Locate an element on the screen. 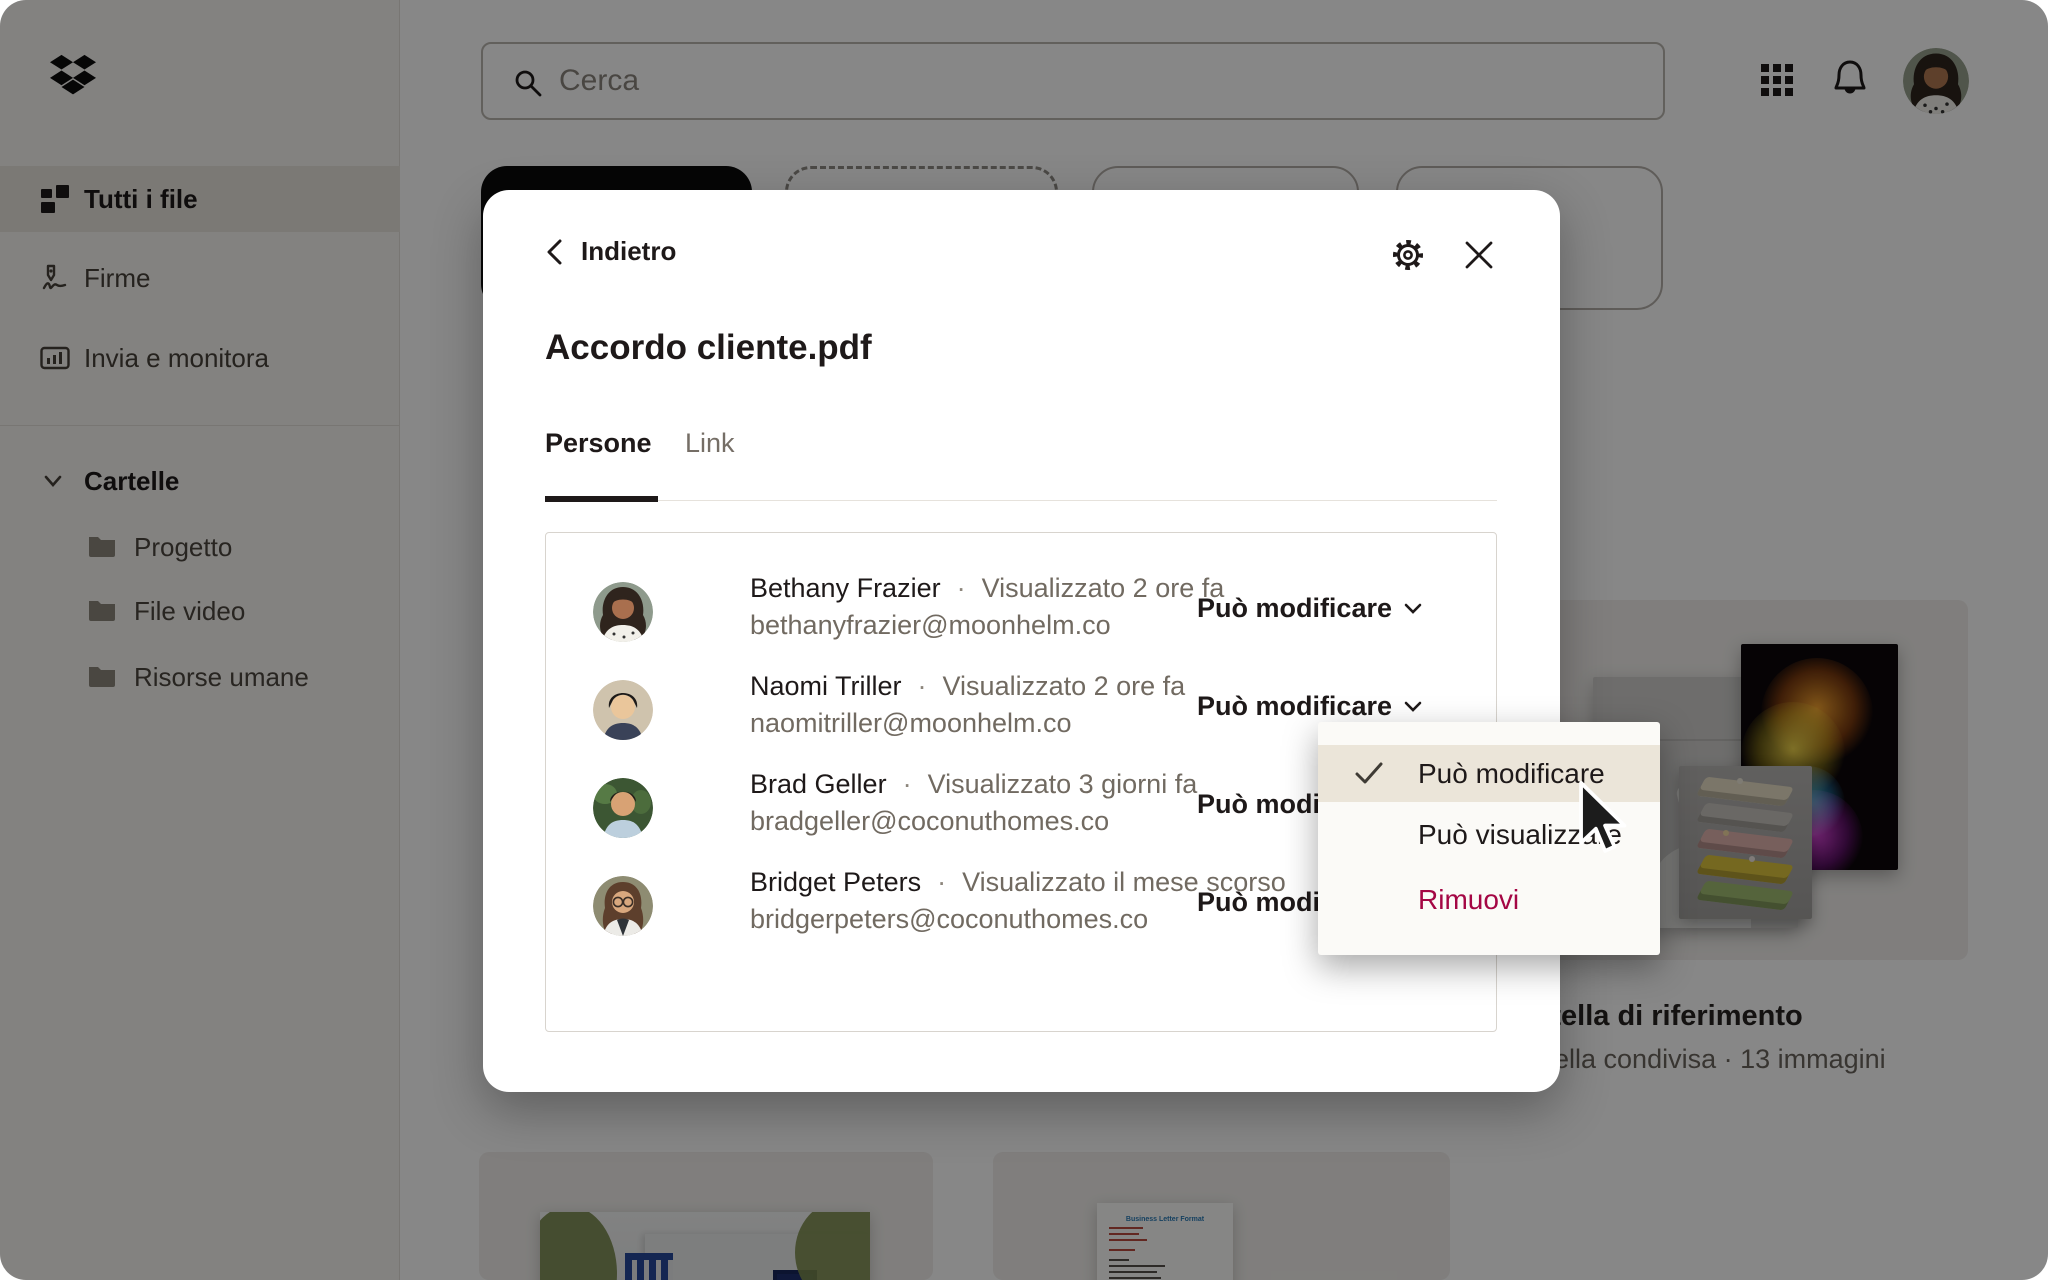 This screenshot has width=2048, height=1280. person-status: Visualizzato 3 giorni fa is located at coordinates (1062, 784).